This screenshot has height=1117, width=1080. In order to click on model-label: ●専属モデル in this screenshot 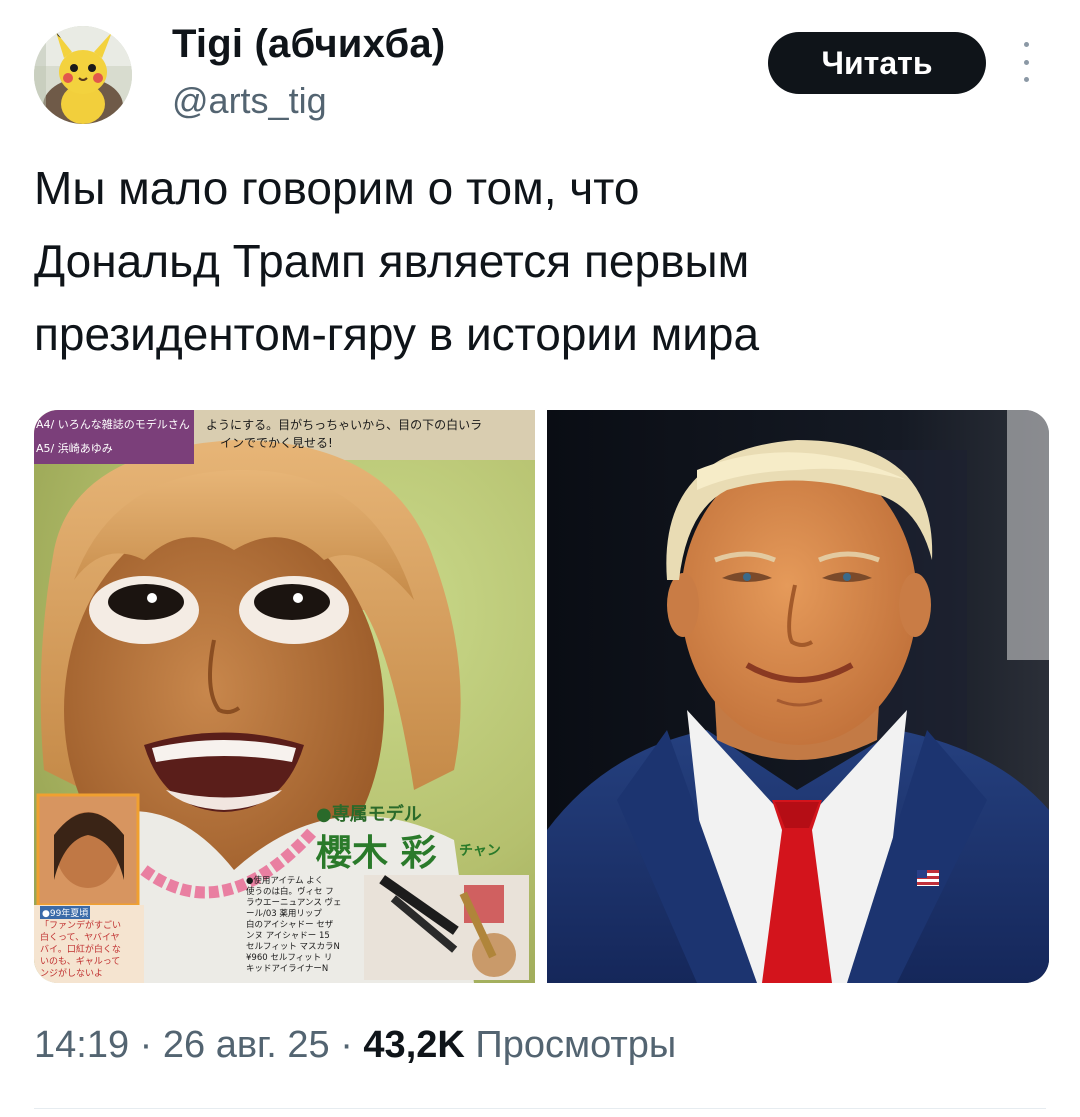, I will do `click(369, 814)`.